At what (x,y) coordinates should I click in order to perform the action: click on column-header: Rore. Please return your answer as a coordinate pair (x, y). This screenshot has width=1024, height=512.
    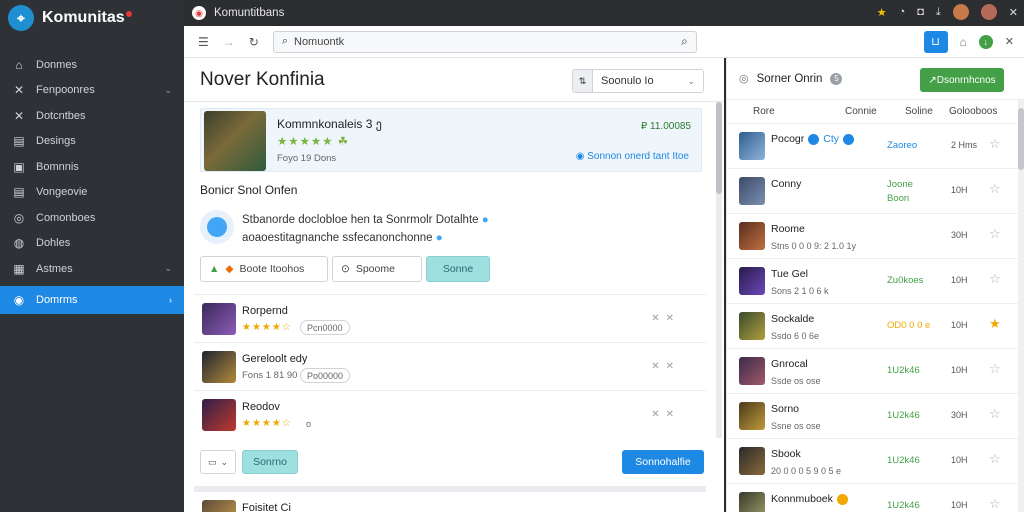
    Looking at the image, I should click on (764, 111).